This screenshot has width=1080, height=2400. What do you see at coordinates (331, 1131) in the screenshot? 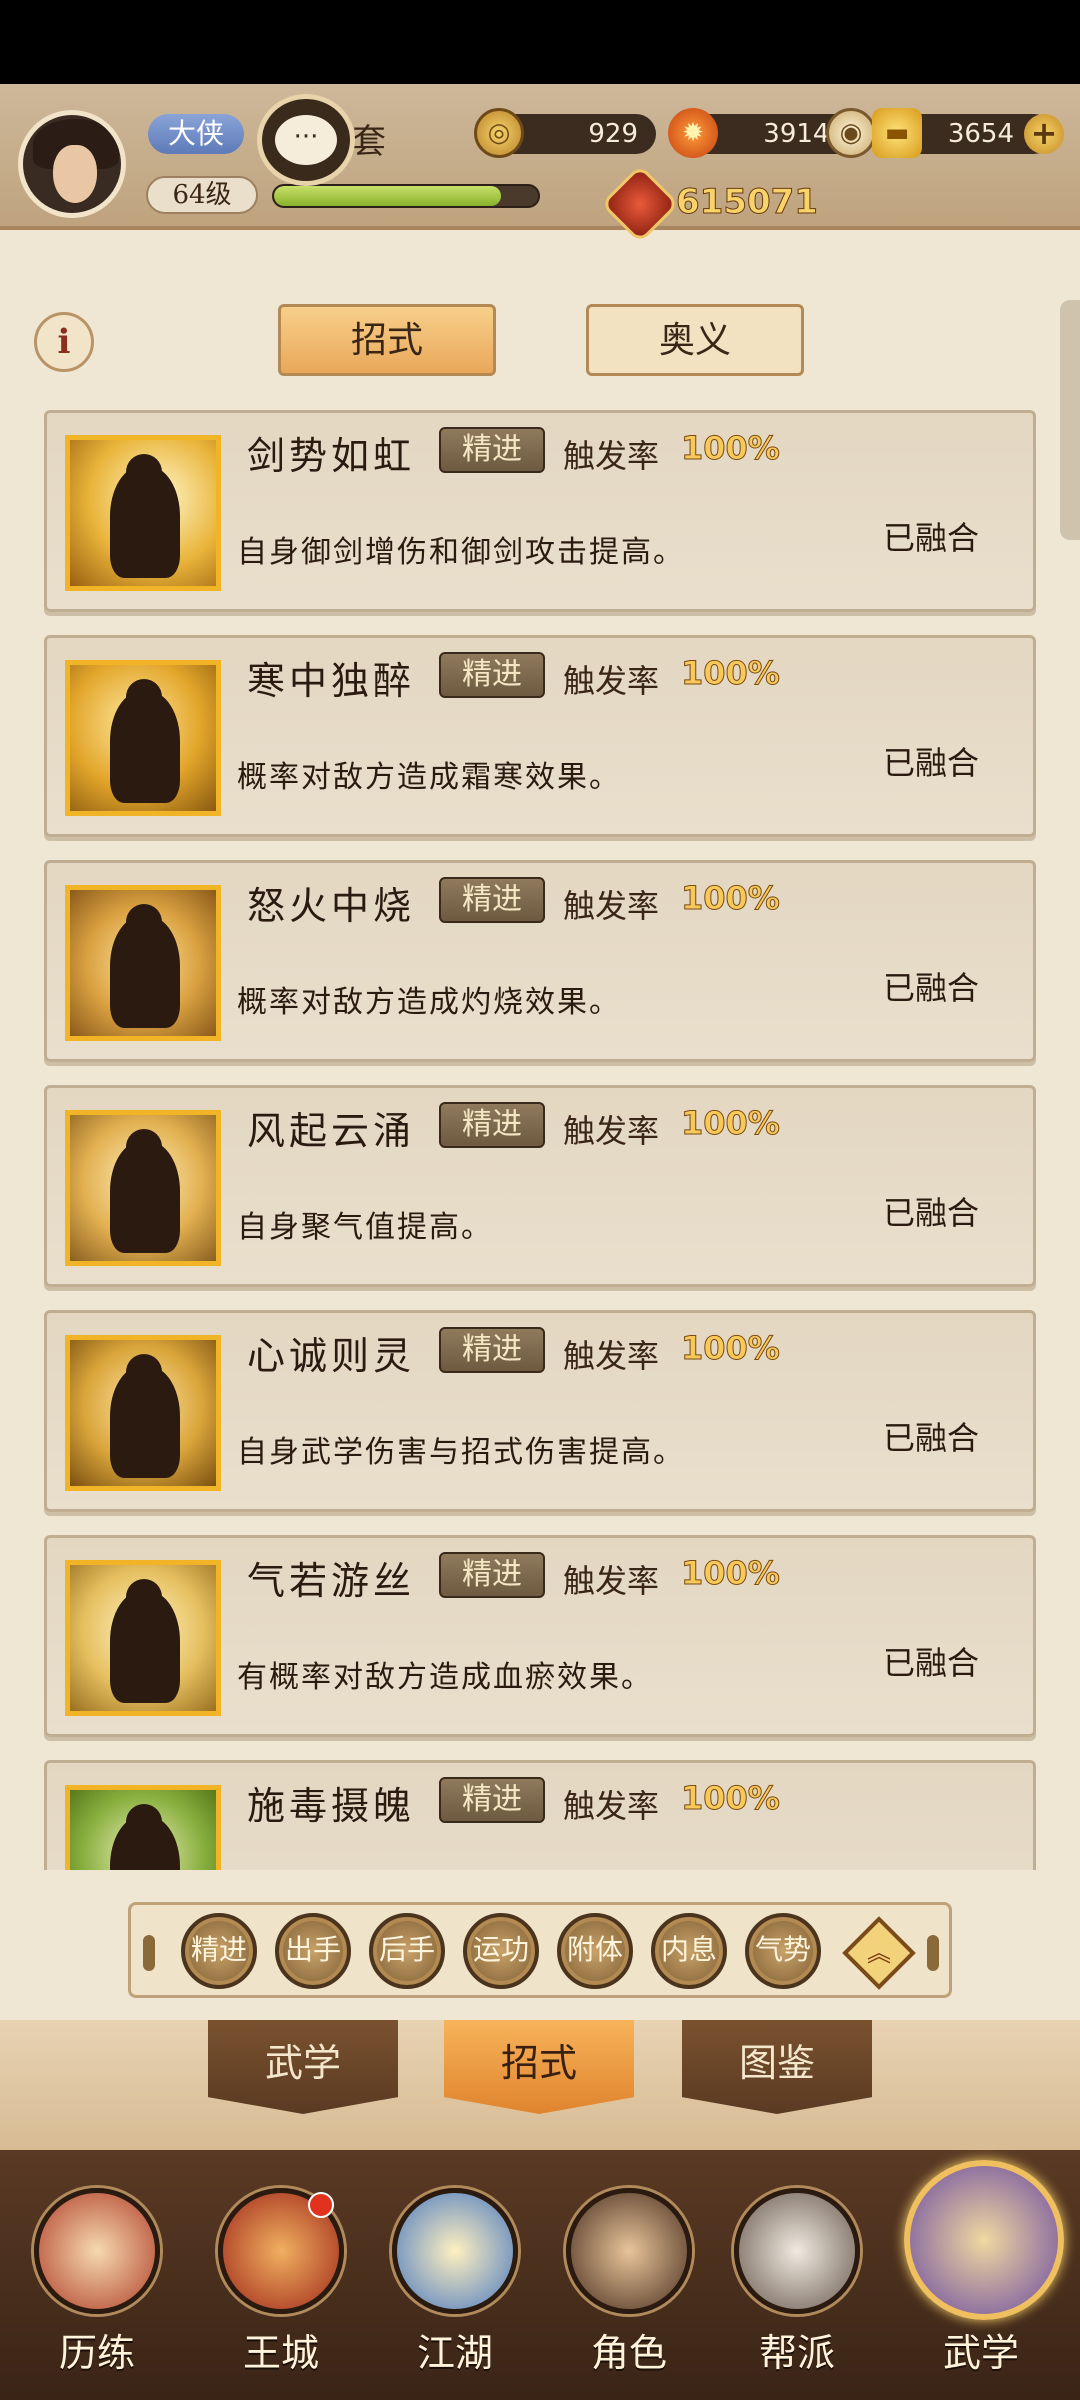
I see `skill-name: 风起云涌` at bounding box center [331, 1131].